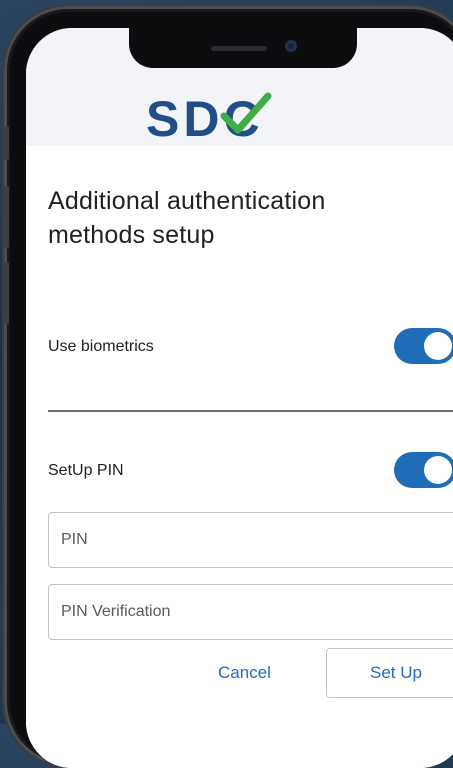  What do you see at coordinates (209, 117) in the screenshot?
I see `sdc-logo: SDC` at bounding box center [209, 117].